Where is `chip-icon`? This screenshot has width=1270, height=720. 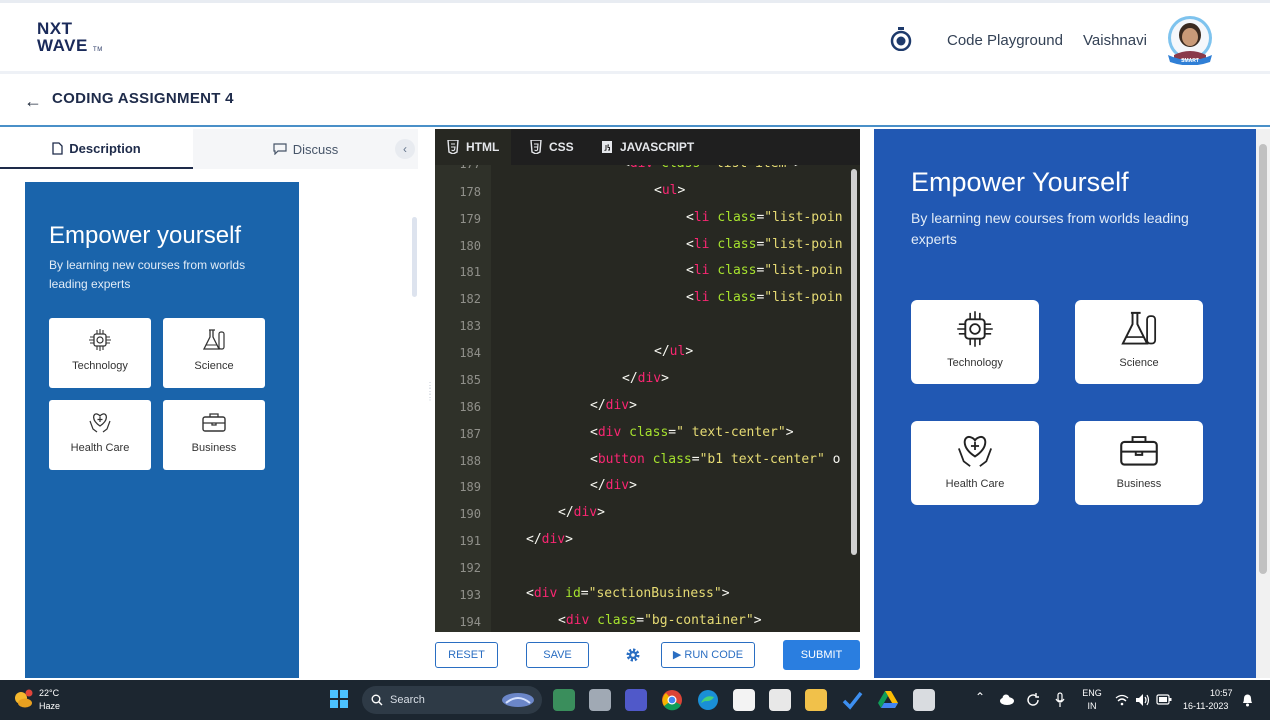 chip-icon is located at coordinates (100, 340).